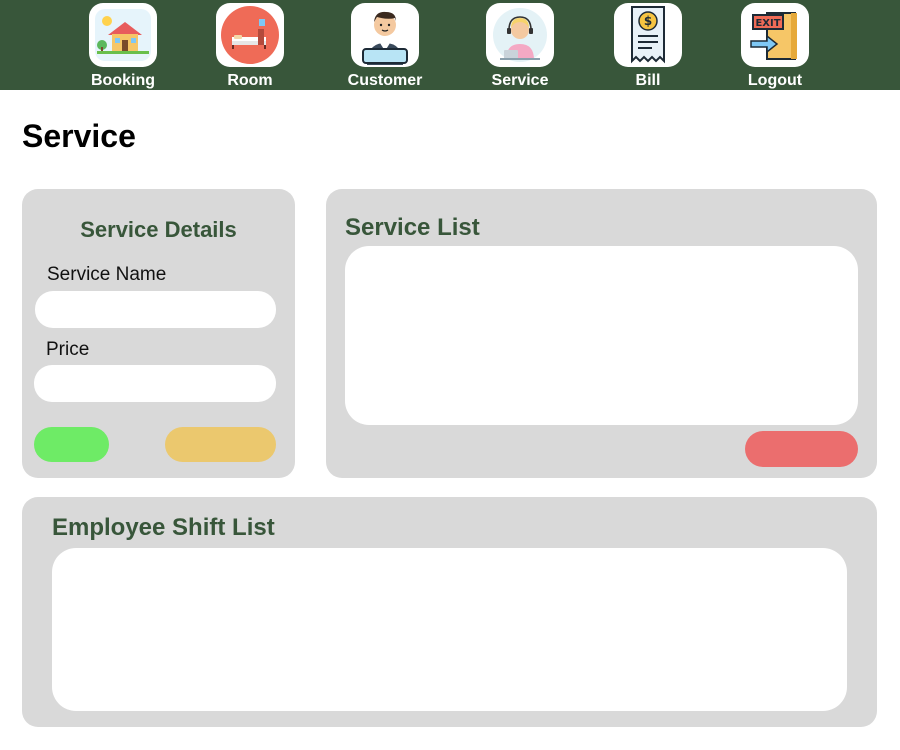  What do you see at coordinates (767, 23) in the screenshot?
I see `svg-text: EXIT` at bounding box center [767, 23].